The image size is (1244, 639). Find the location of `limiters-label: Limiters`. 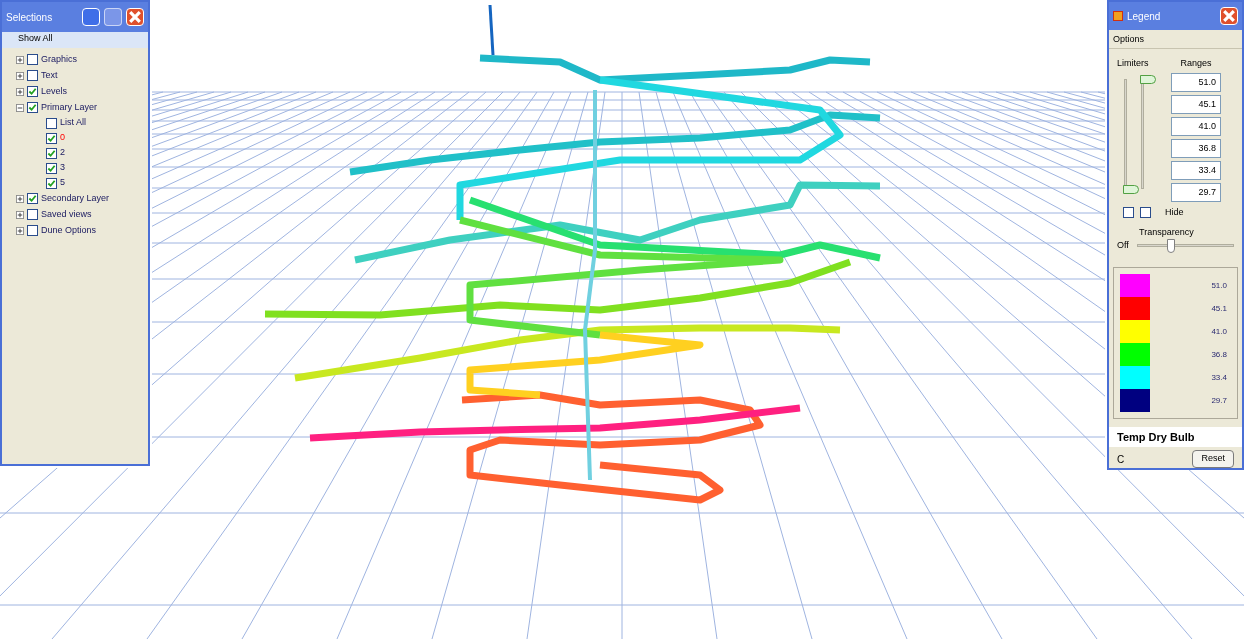

limiters-label: Limiters is located at coordinates (1133, 63).